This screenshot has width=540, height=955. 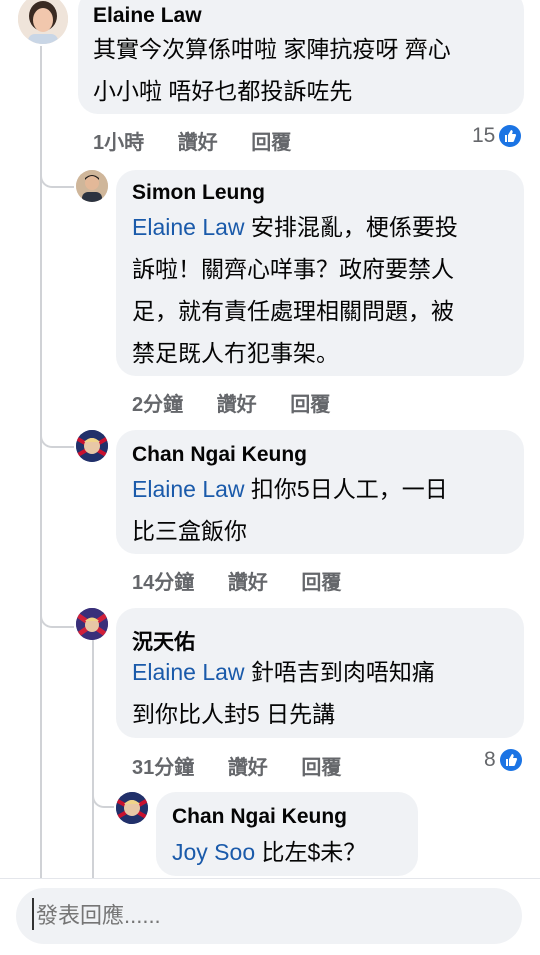 What do you see at coordinates (351, 227) in the screenshot?
I see `comment-line-text: 安排混亂，梗係要投` at bounding box center [351, 227].